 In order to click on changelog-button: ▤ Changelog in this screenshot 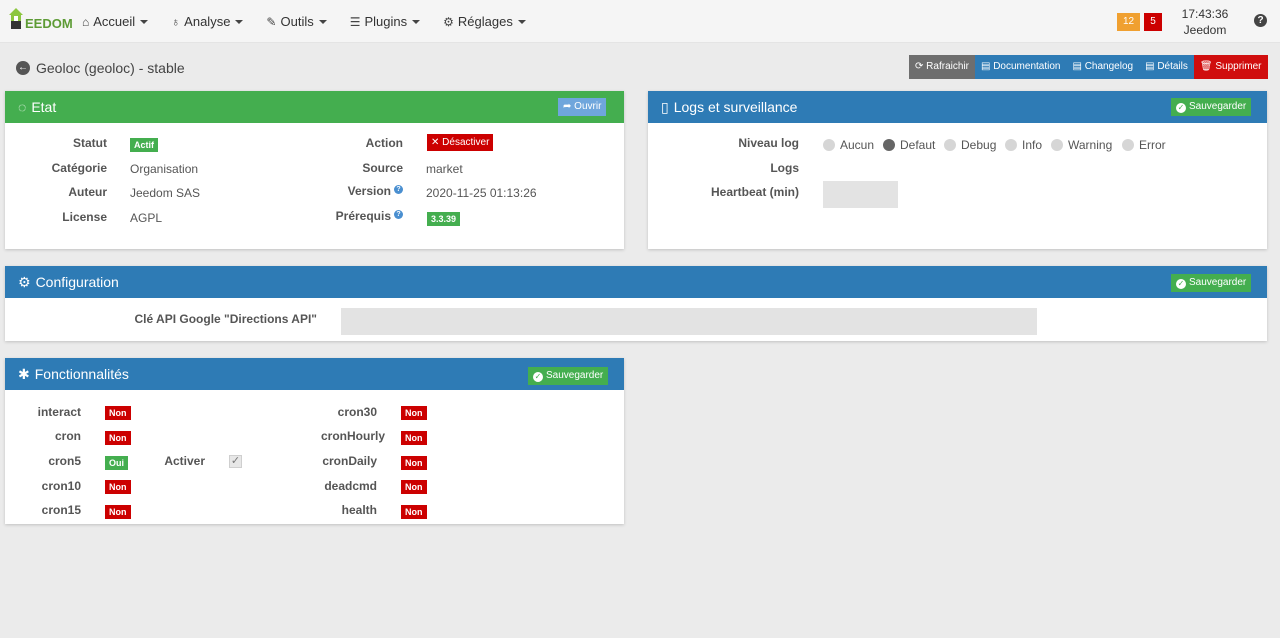, I will do `click(1103, 67)`.